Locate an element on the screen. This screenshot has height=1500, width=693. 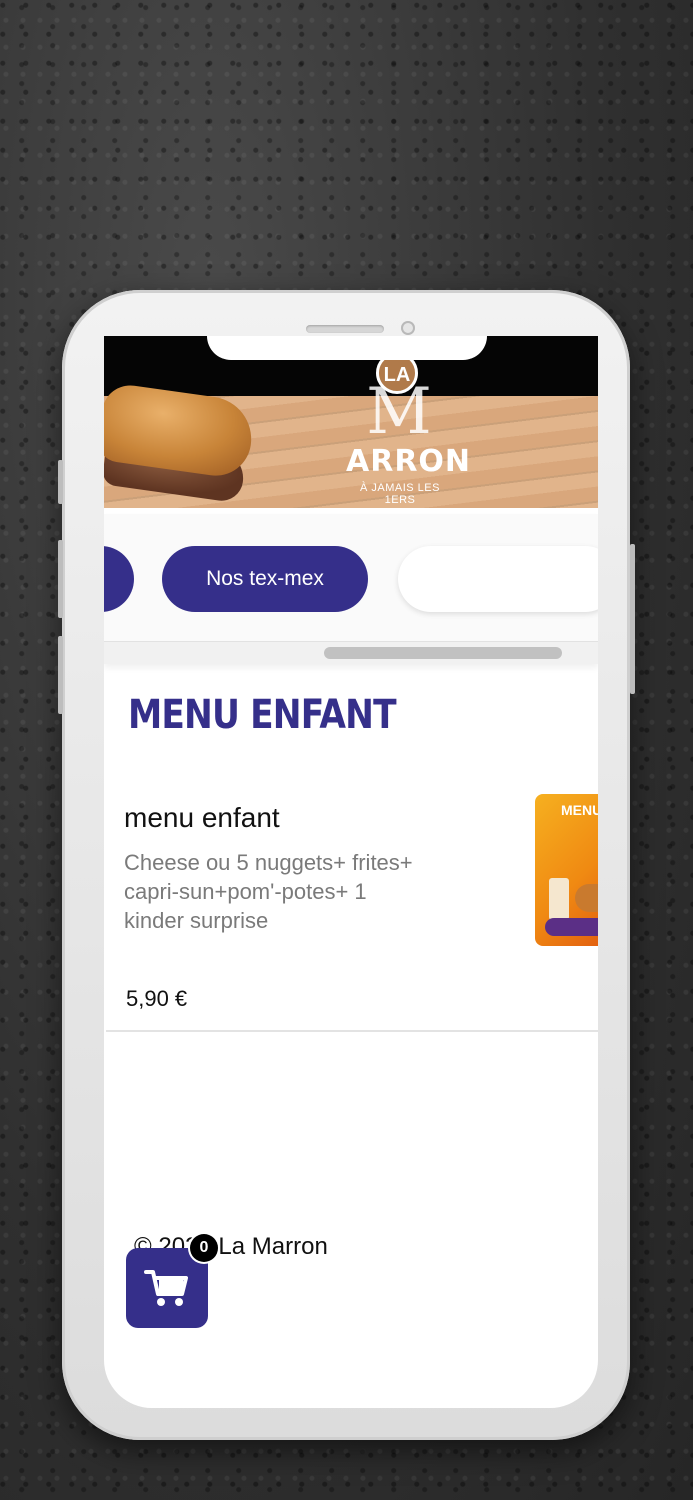
product-divider is located at coordinates (352, 1031).